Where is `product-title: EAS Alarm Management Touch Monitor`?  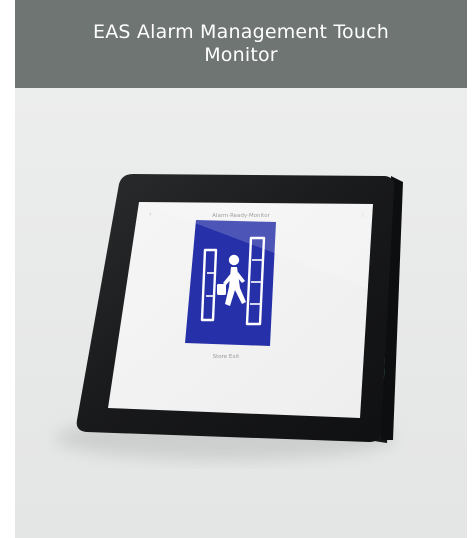 product-title: EAS Alarm Management Touch Monitor is located at coordinates (241, 43).